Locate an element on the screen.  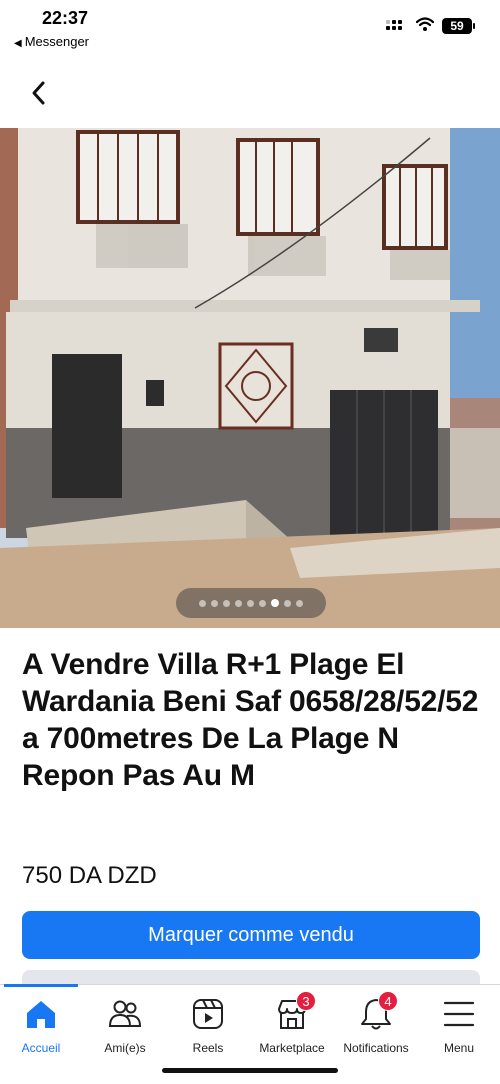
tab-accueil: Accueil is located at coordinates (43, 1027).